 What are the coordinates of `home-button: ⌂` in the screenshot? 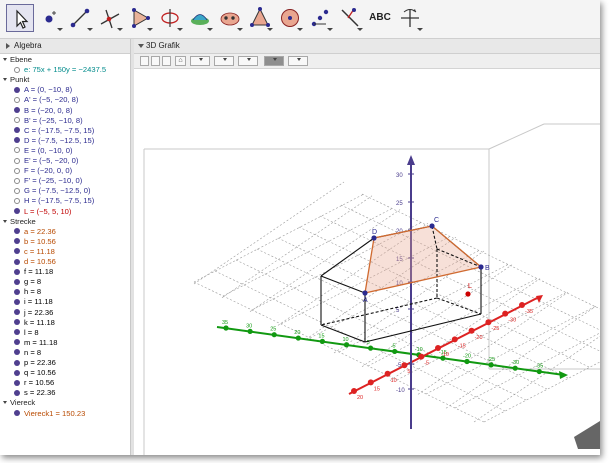 It's located at (180, 61).